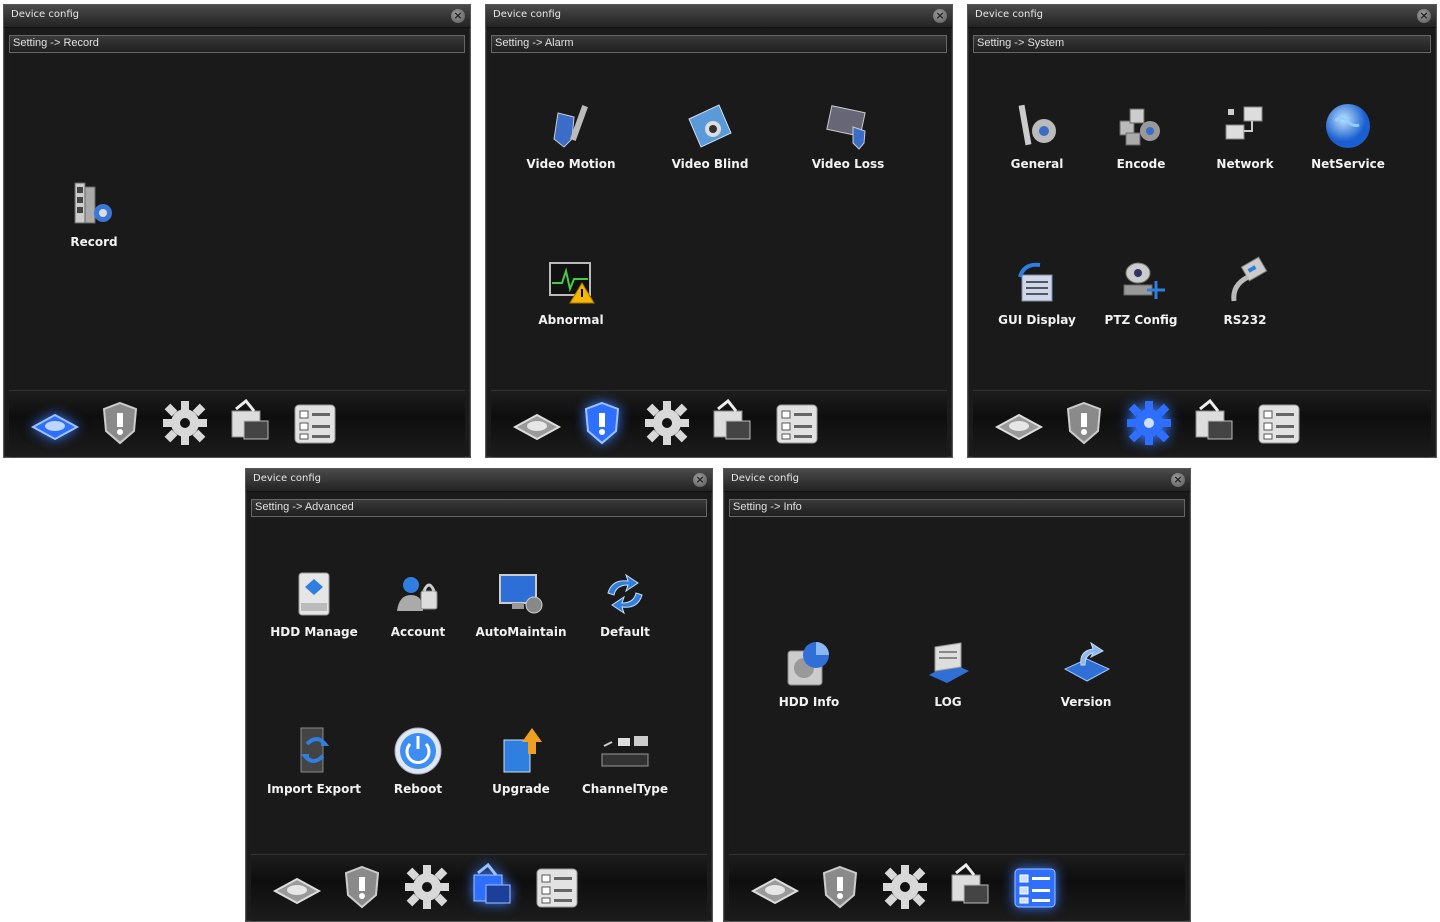 The height and width of the screenshot is (922, 1440). Describe the element at coordinates (1141, 126) in the screenshot. I see `encode-icon` at that location.